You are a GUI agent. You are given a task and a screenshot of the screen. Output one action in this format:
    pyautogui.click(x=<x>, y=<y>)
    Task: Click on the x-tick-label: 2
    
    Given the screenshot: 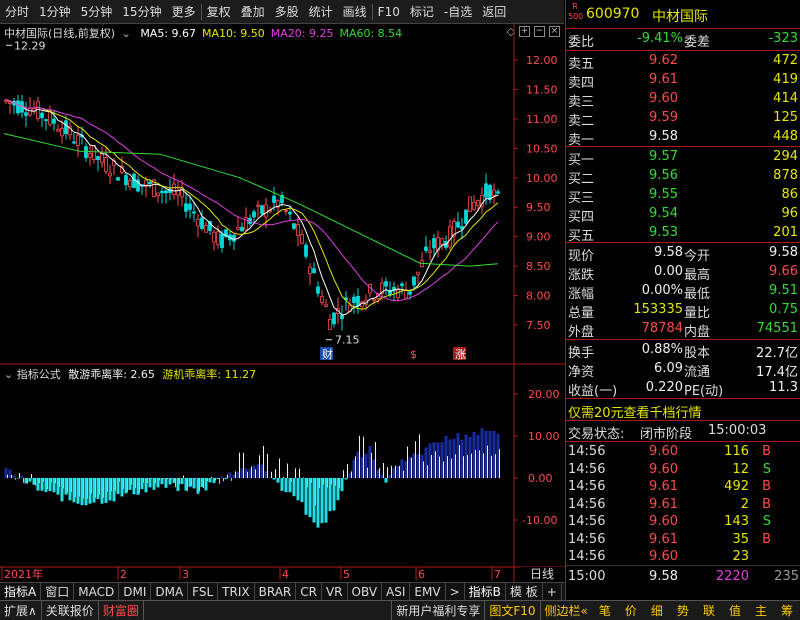 What is the action you would take?
    pyautogui.click(x=123, y=574)
    